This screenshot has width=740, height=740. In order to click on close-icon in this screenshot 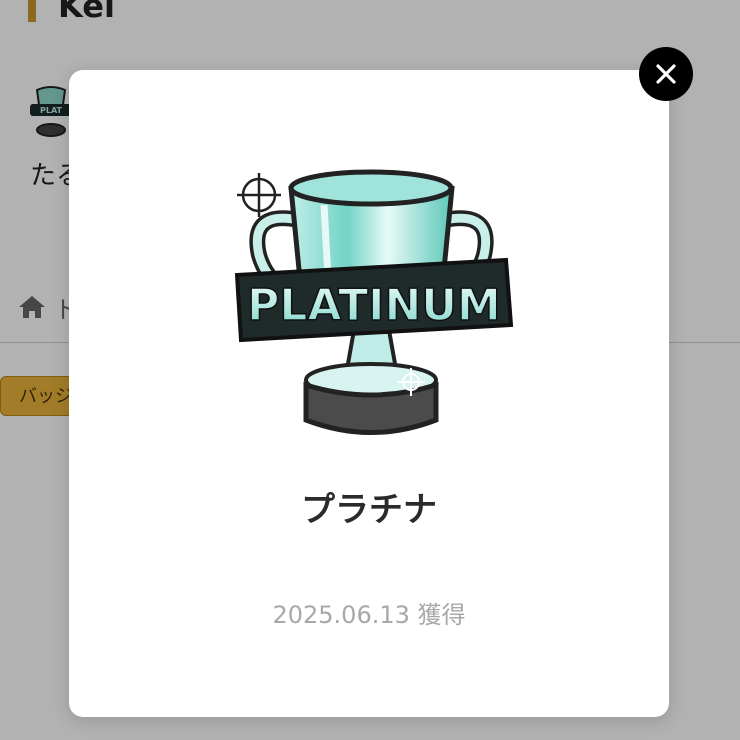, I will do `click(666, 74)`.